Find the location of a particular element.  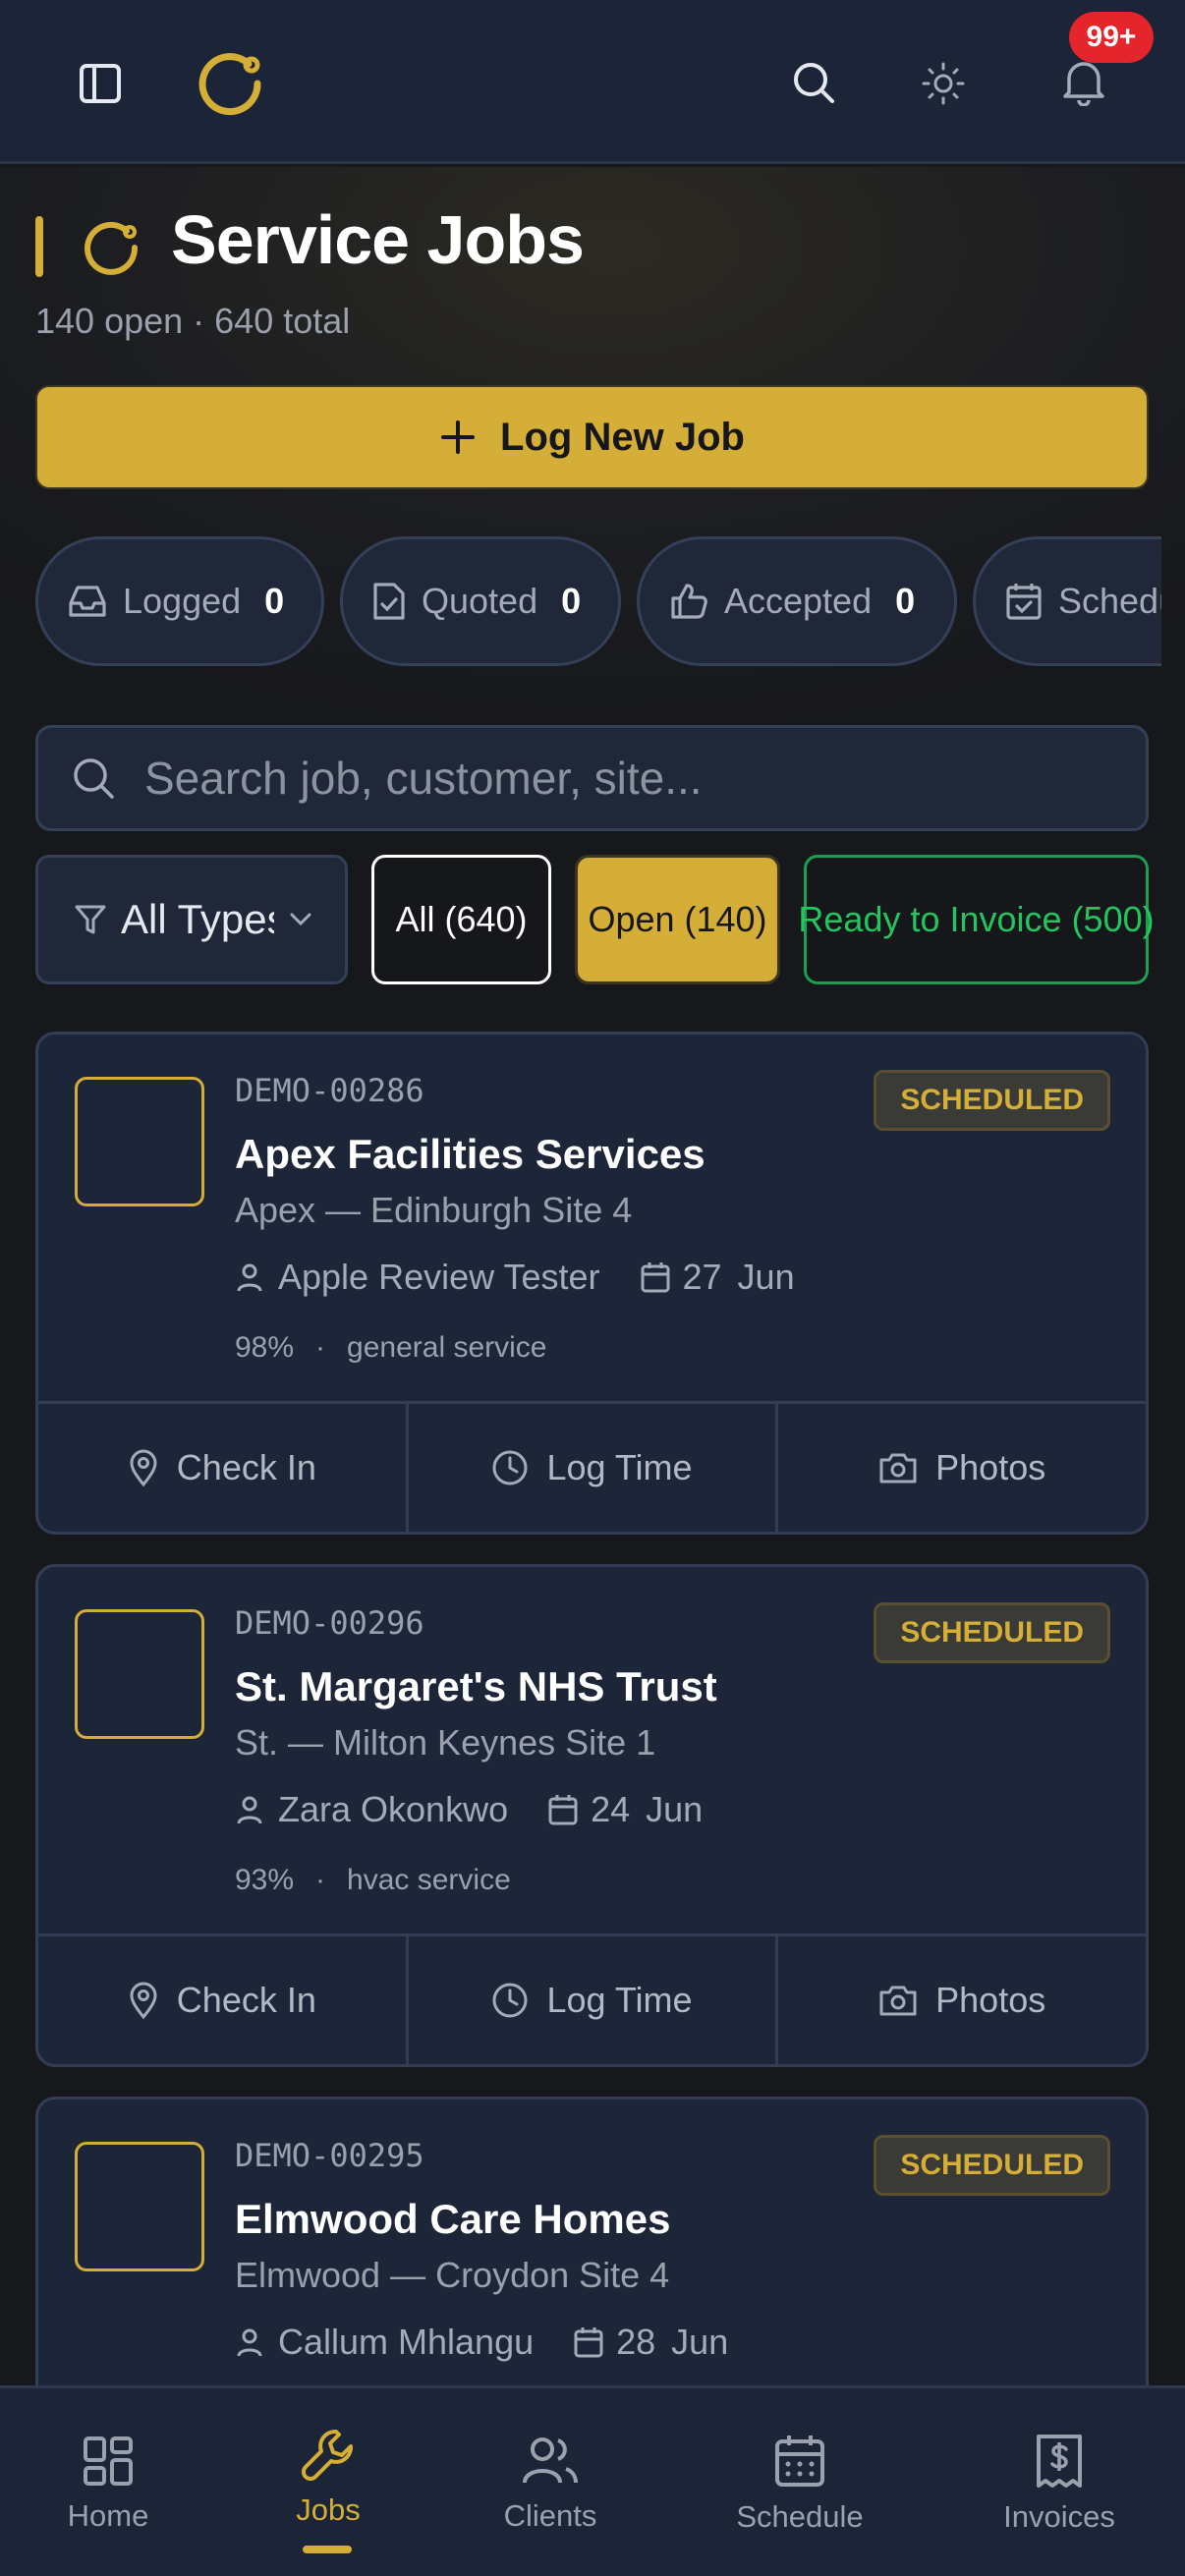

chip-logged-label: Logged is located at coordinates (183, 601).